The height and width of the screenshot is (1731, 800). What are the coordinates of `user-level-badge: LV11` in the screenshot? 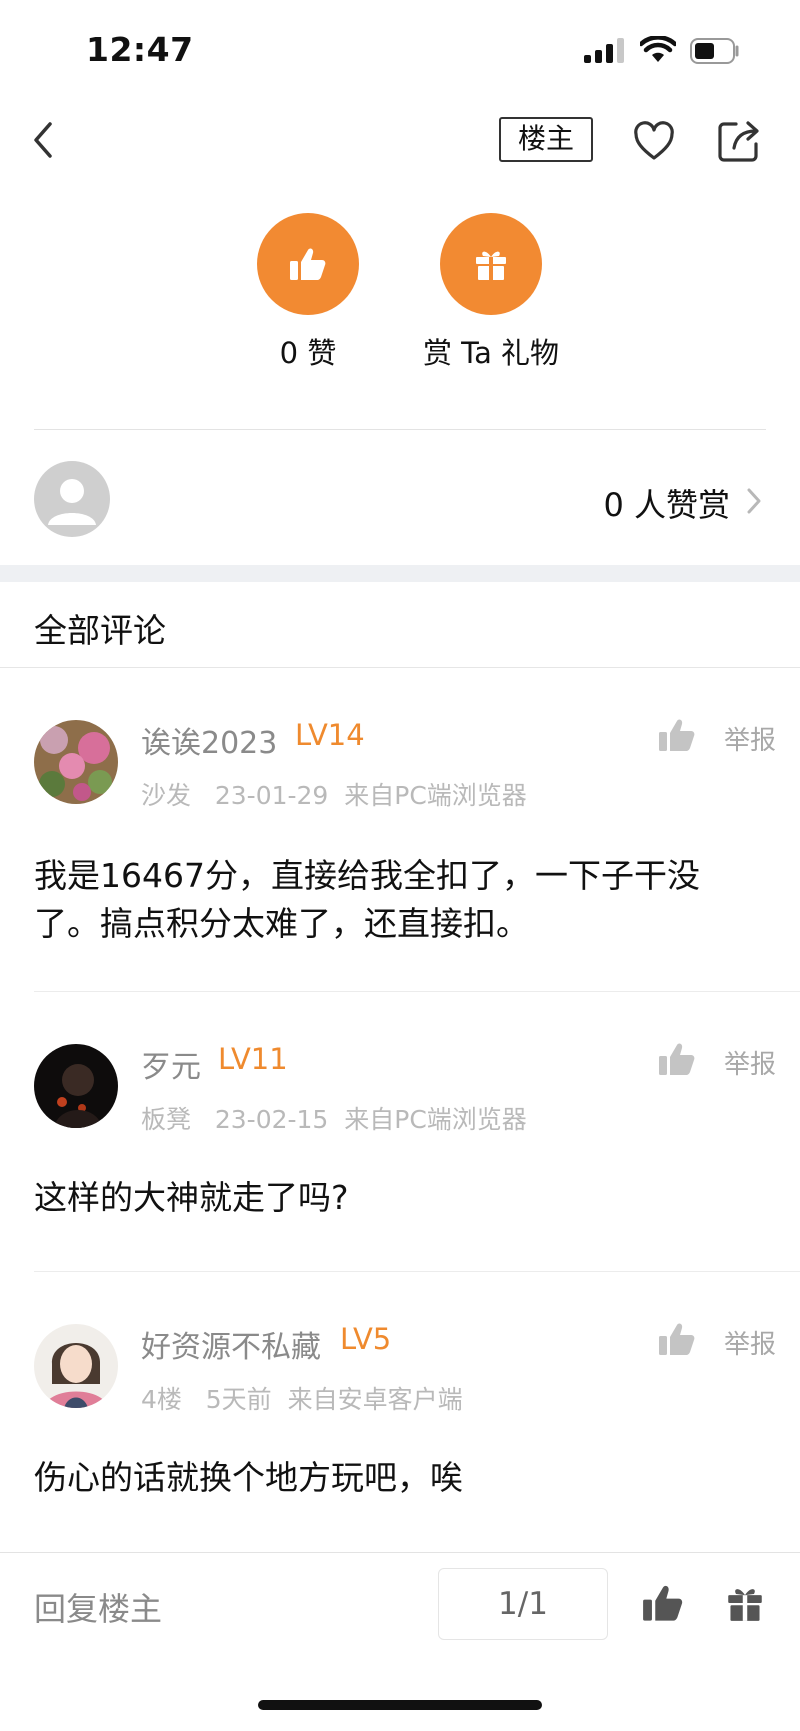 It's located at (253, 1059).